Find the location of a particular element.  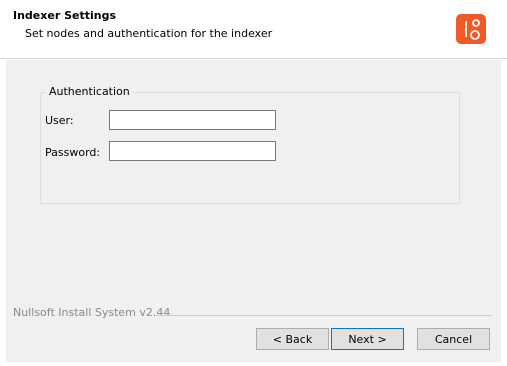

password-input is located at coordinates (192, 151).